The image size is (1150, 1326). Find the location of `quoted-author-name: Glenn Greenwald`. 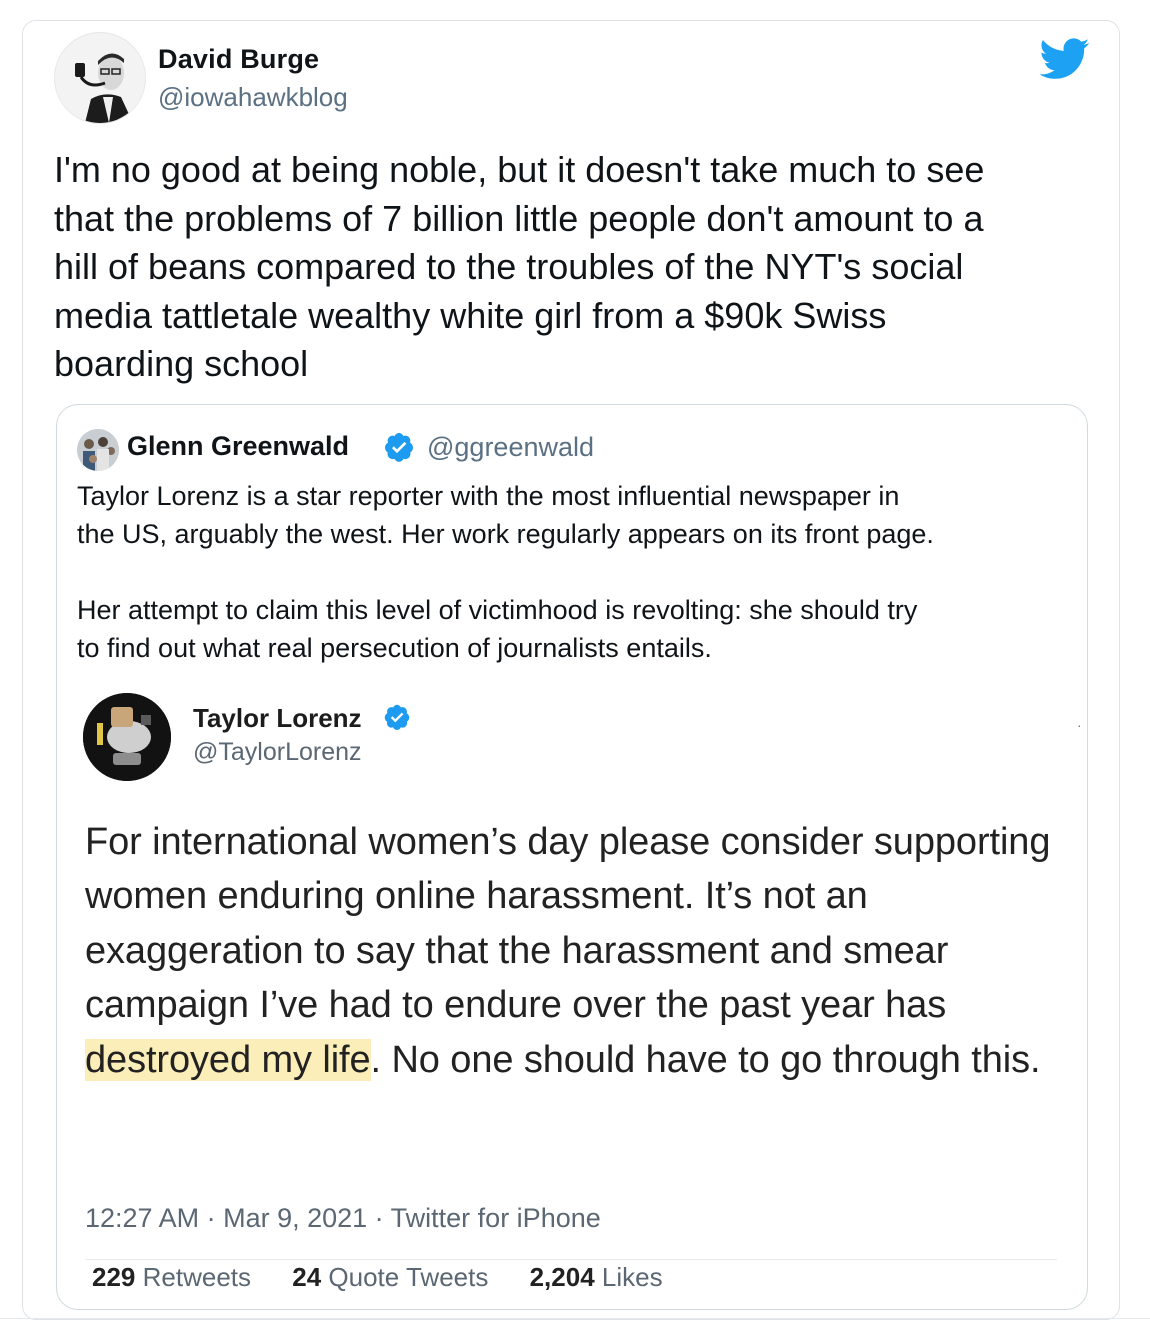

quoted-author-name: Glenn Greenwald is located at coordinates (238, 446).